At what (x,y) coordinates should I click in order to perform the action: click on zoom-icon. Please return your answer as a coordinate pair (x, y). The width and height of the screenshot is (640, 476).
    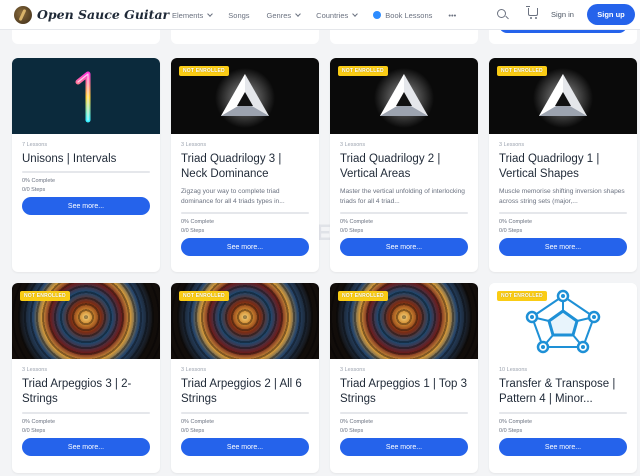
    Looking at the image, I should click on (377, 15).